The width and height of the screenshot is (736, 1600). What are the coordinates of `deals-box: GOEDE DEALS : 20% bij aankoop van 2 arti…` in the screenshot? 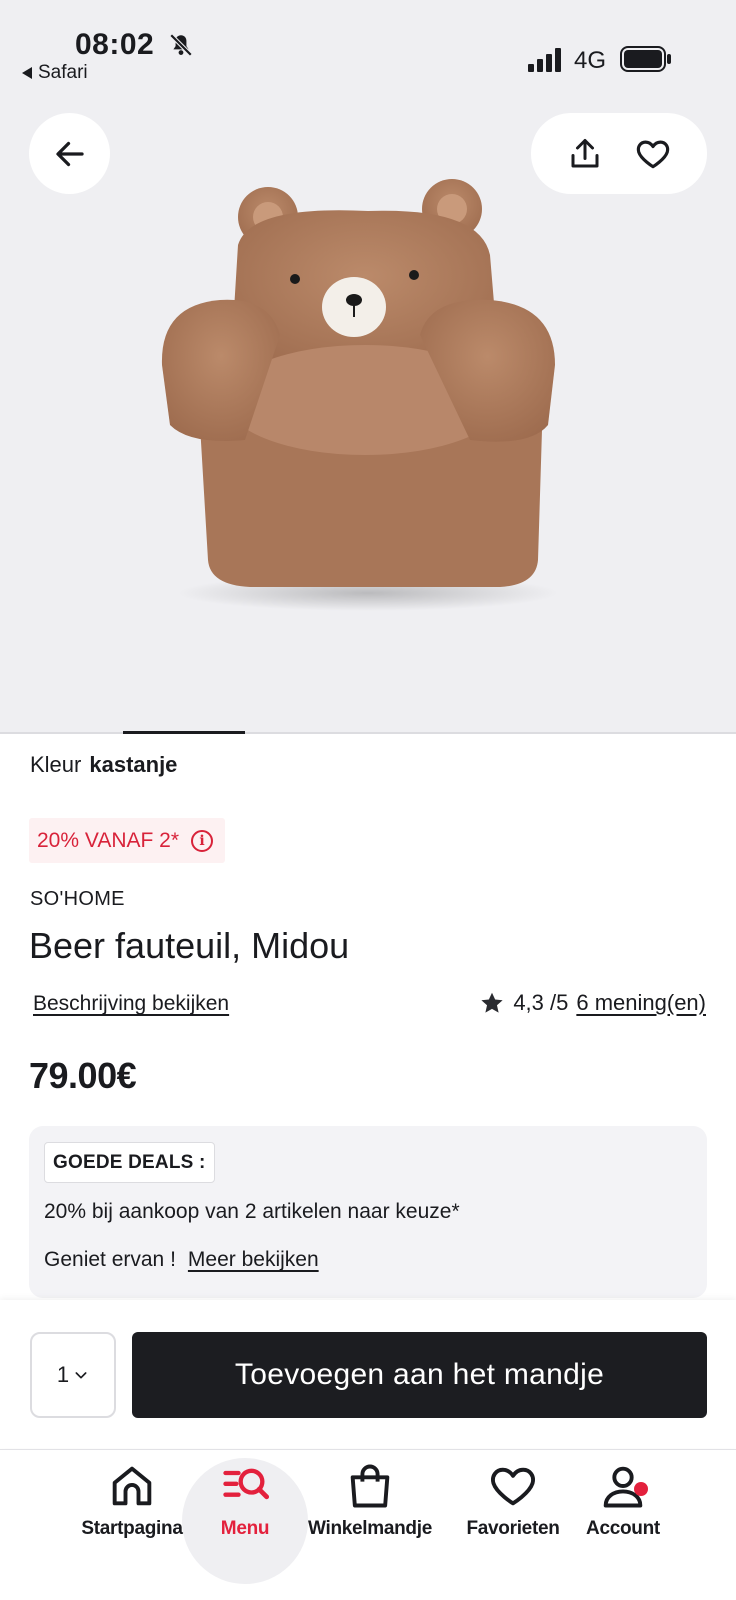 It's located at (368, 1212).